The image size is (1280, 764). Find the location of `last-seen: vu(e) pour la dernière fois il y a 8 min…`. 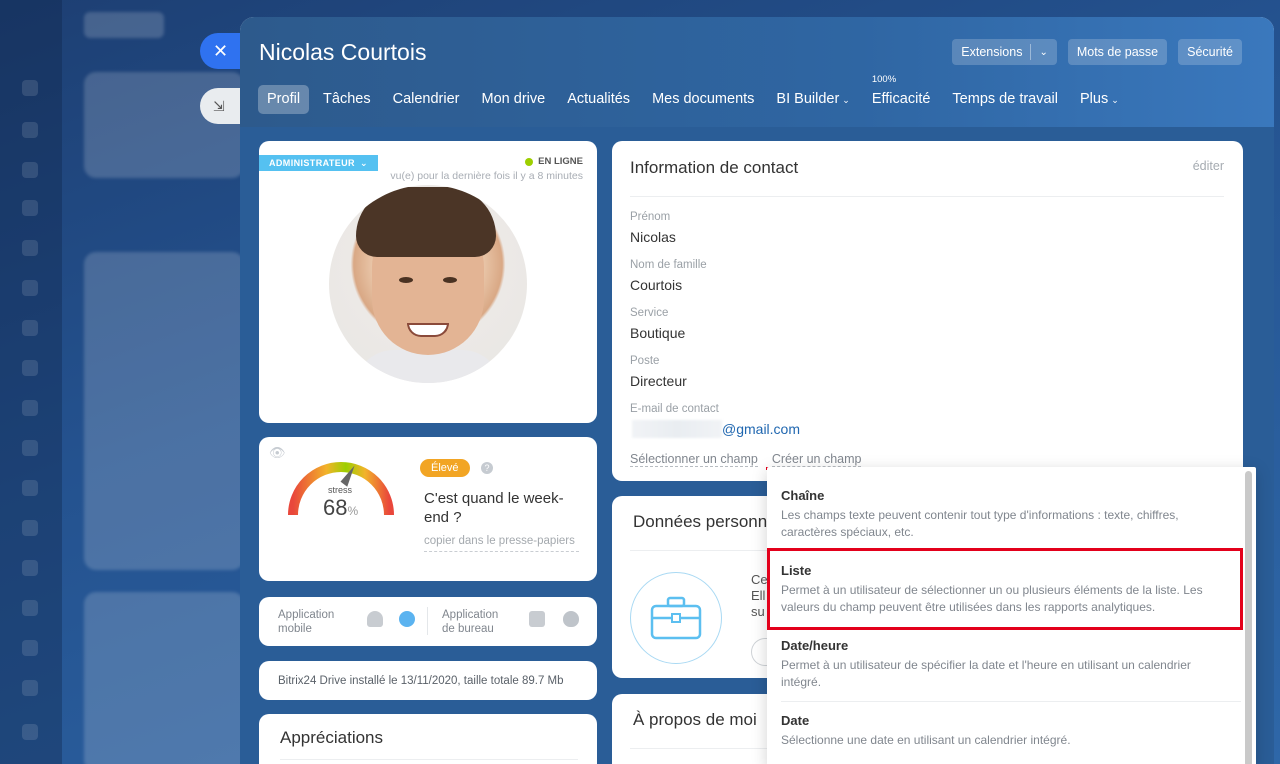

last-seen: vu(e) pour la dernière fois il y a 8 min… is located at coordinates (486, 176).